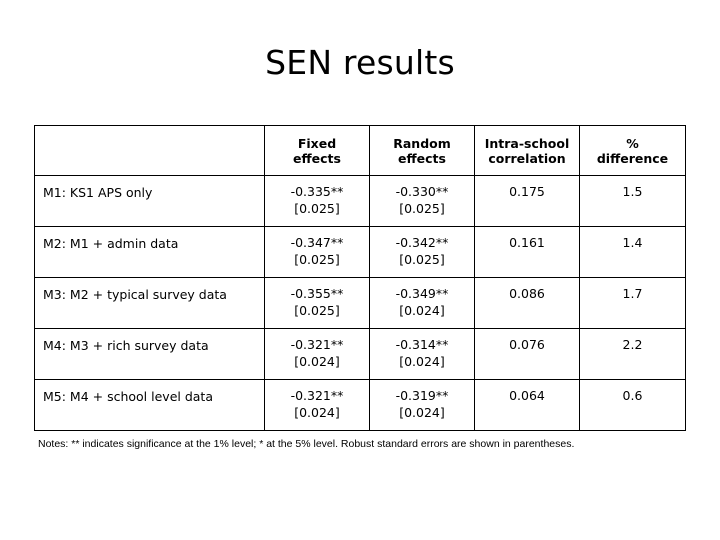 This screenshot has width=720, height=540. What do you see at coordinates (149, 405) in the screenshot?
I see `row-label-m5: M5: M4 + school level data` at bounding box center [149, 405].